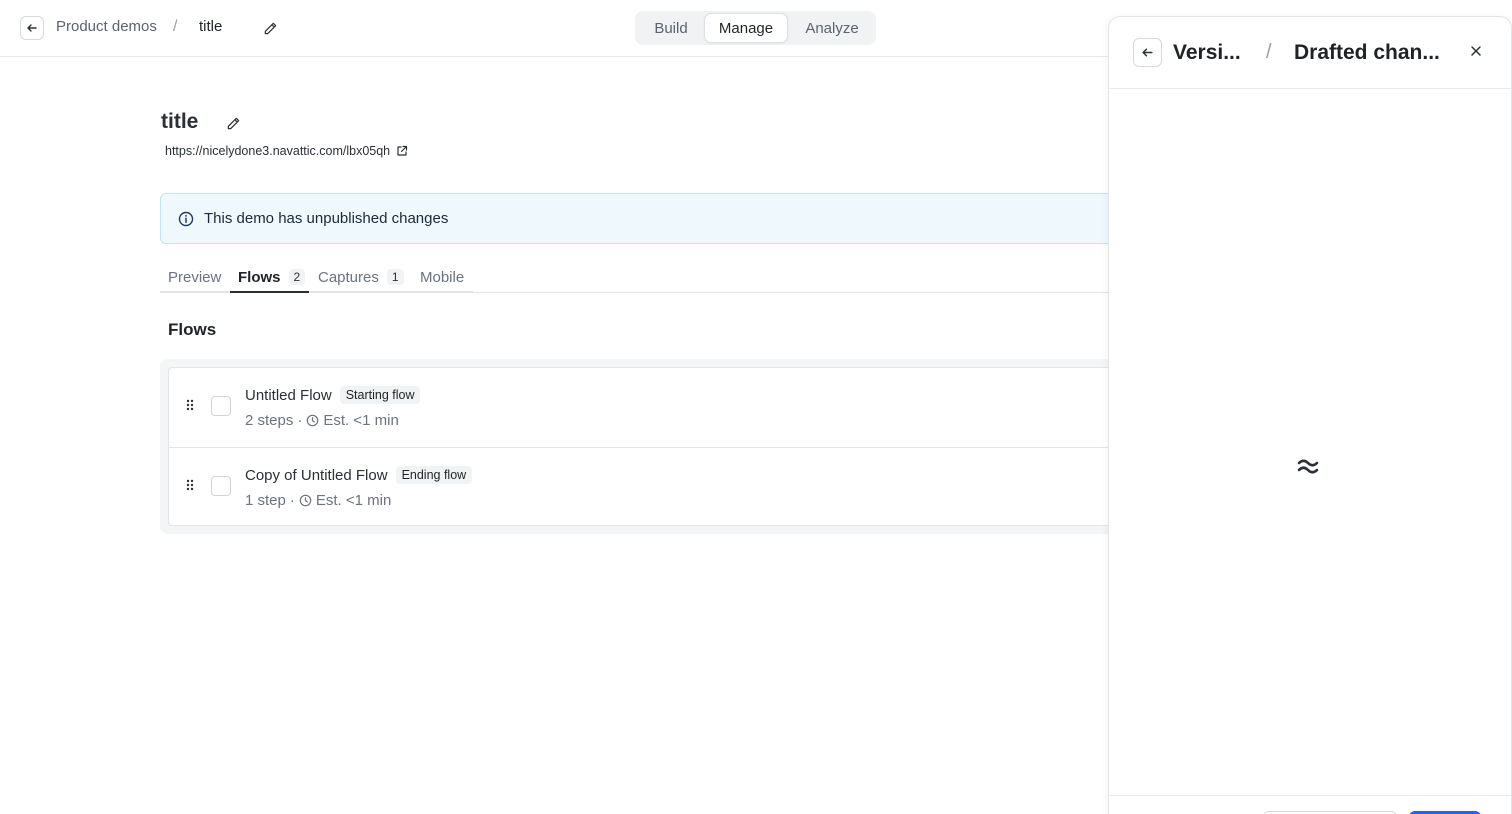 This screenshot has height=814, width=1512. I want to click on flow-name: Untitled Flow, so click(288, 395).